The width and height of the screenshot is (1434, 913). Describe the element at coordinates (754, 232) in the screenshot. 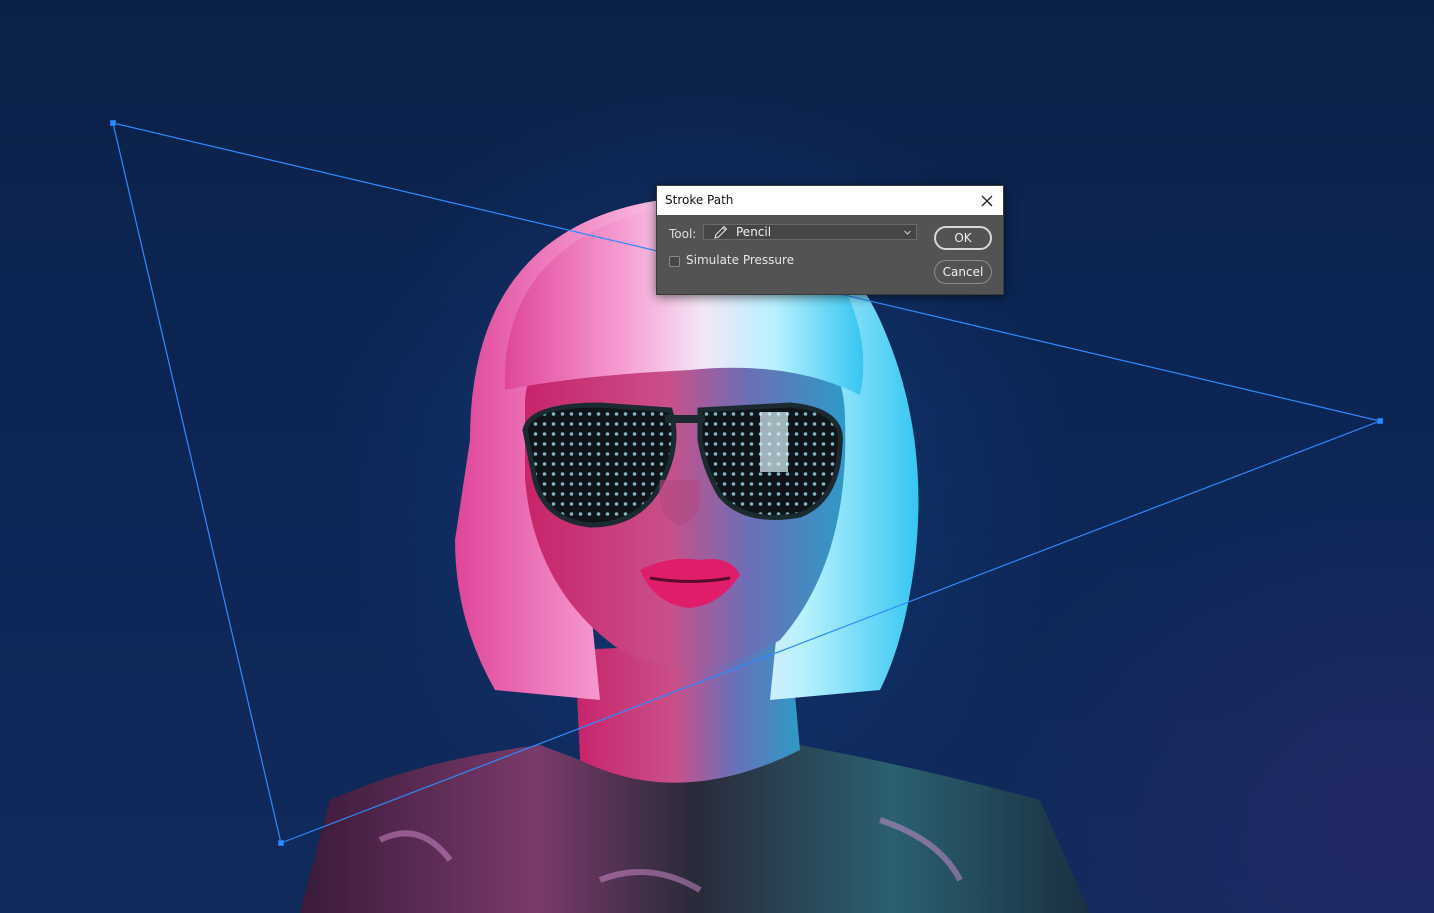

I see `tool-select-value: Pencil` at that location.